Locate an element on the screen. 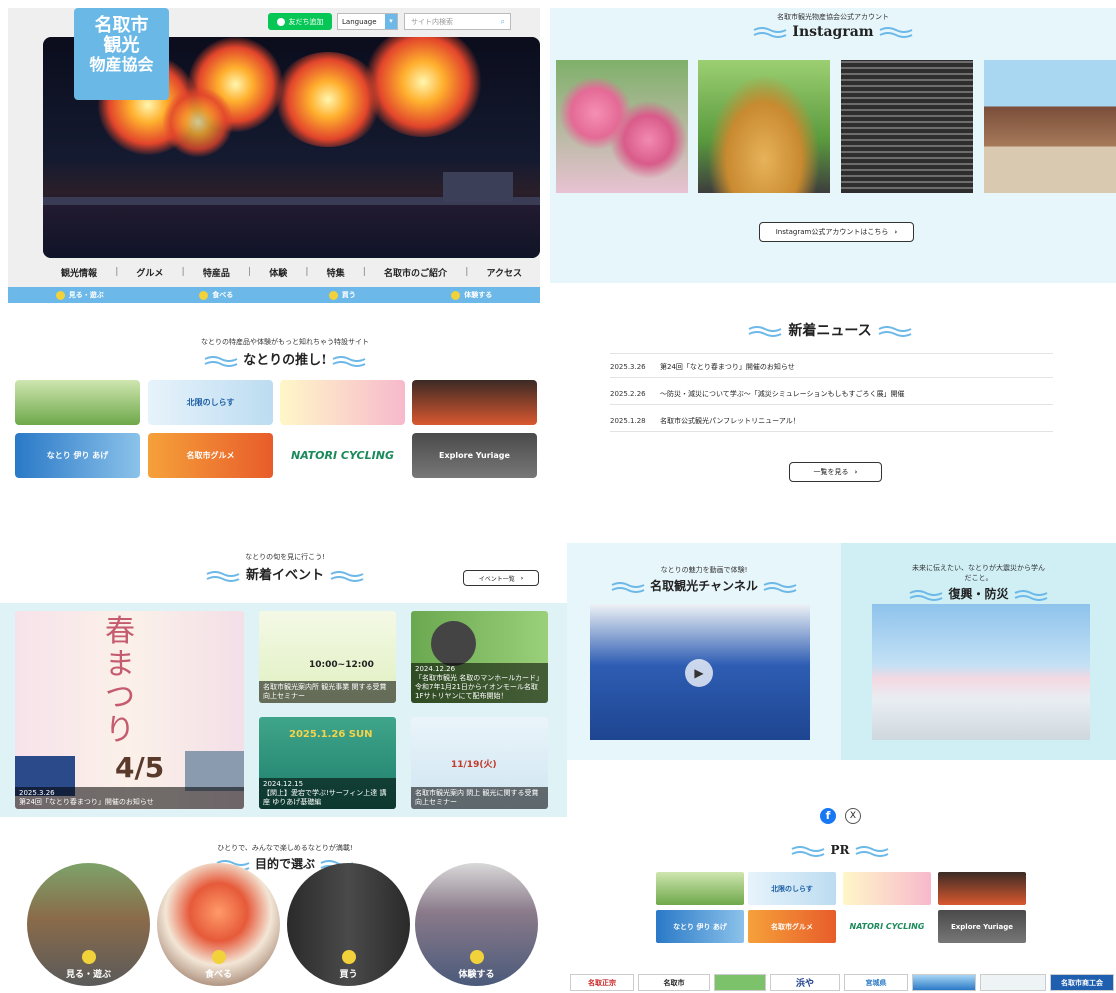  instagram-photo-nabe is located at coordinates (764, 126).